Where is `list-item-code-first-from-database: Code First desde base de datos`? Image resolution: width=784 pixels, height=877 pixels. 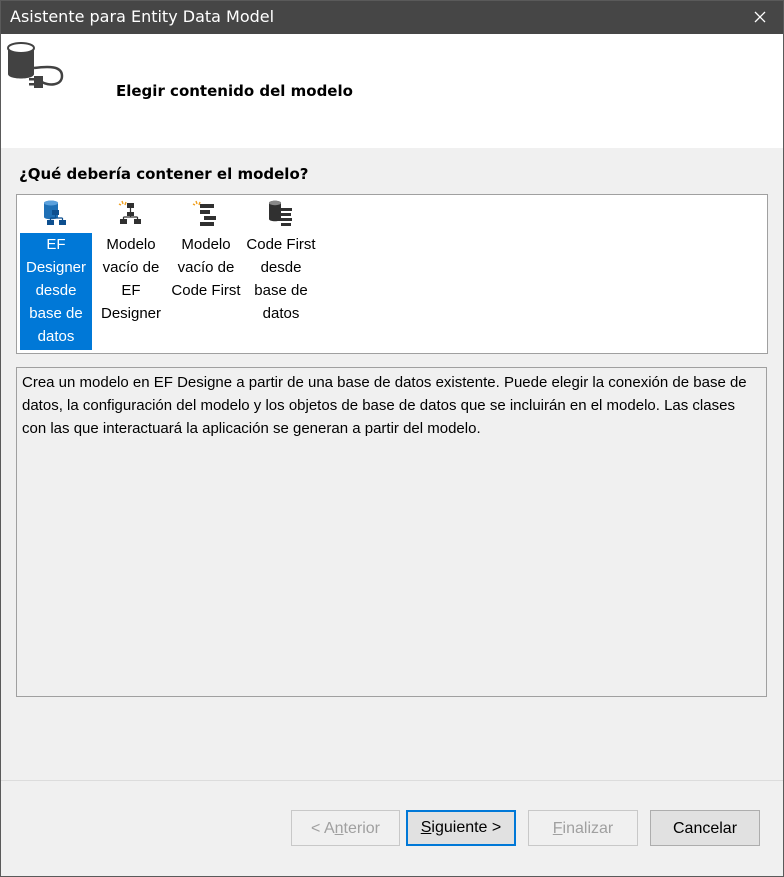 list-item-code-first-from-database: Code First desde base de datos is located at coordinates (281, 273).